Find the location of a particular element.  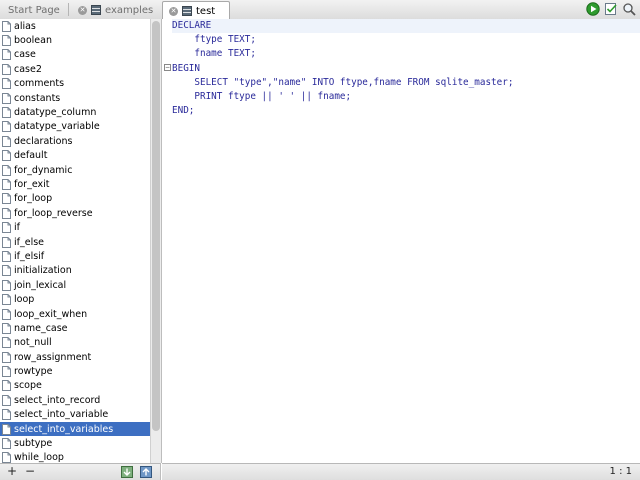

tab-test: ✕ test is located at coordinates (196, 10).